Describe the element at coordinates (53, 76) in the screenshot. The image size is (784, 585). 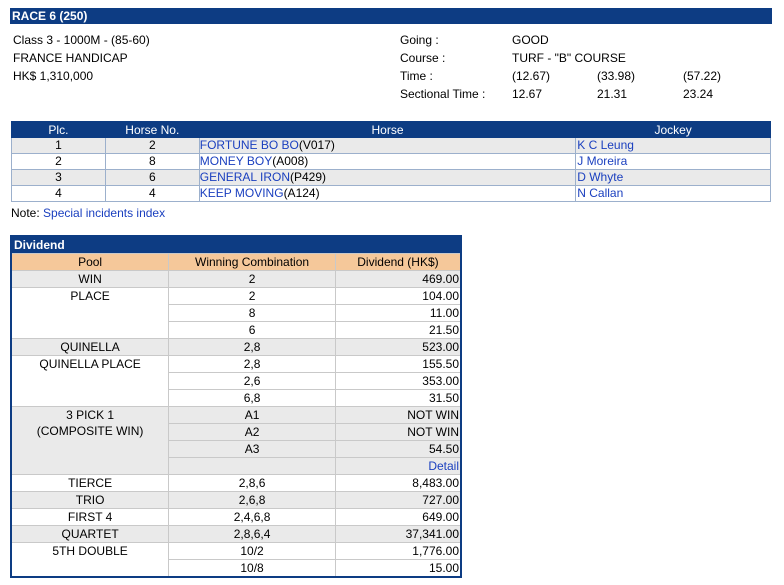
I see `race-prize: HK$ 1,310,000` at that location.